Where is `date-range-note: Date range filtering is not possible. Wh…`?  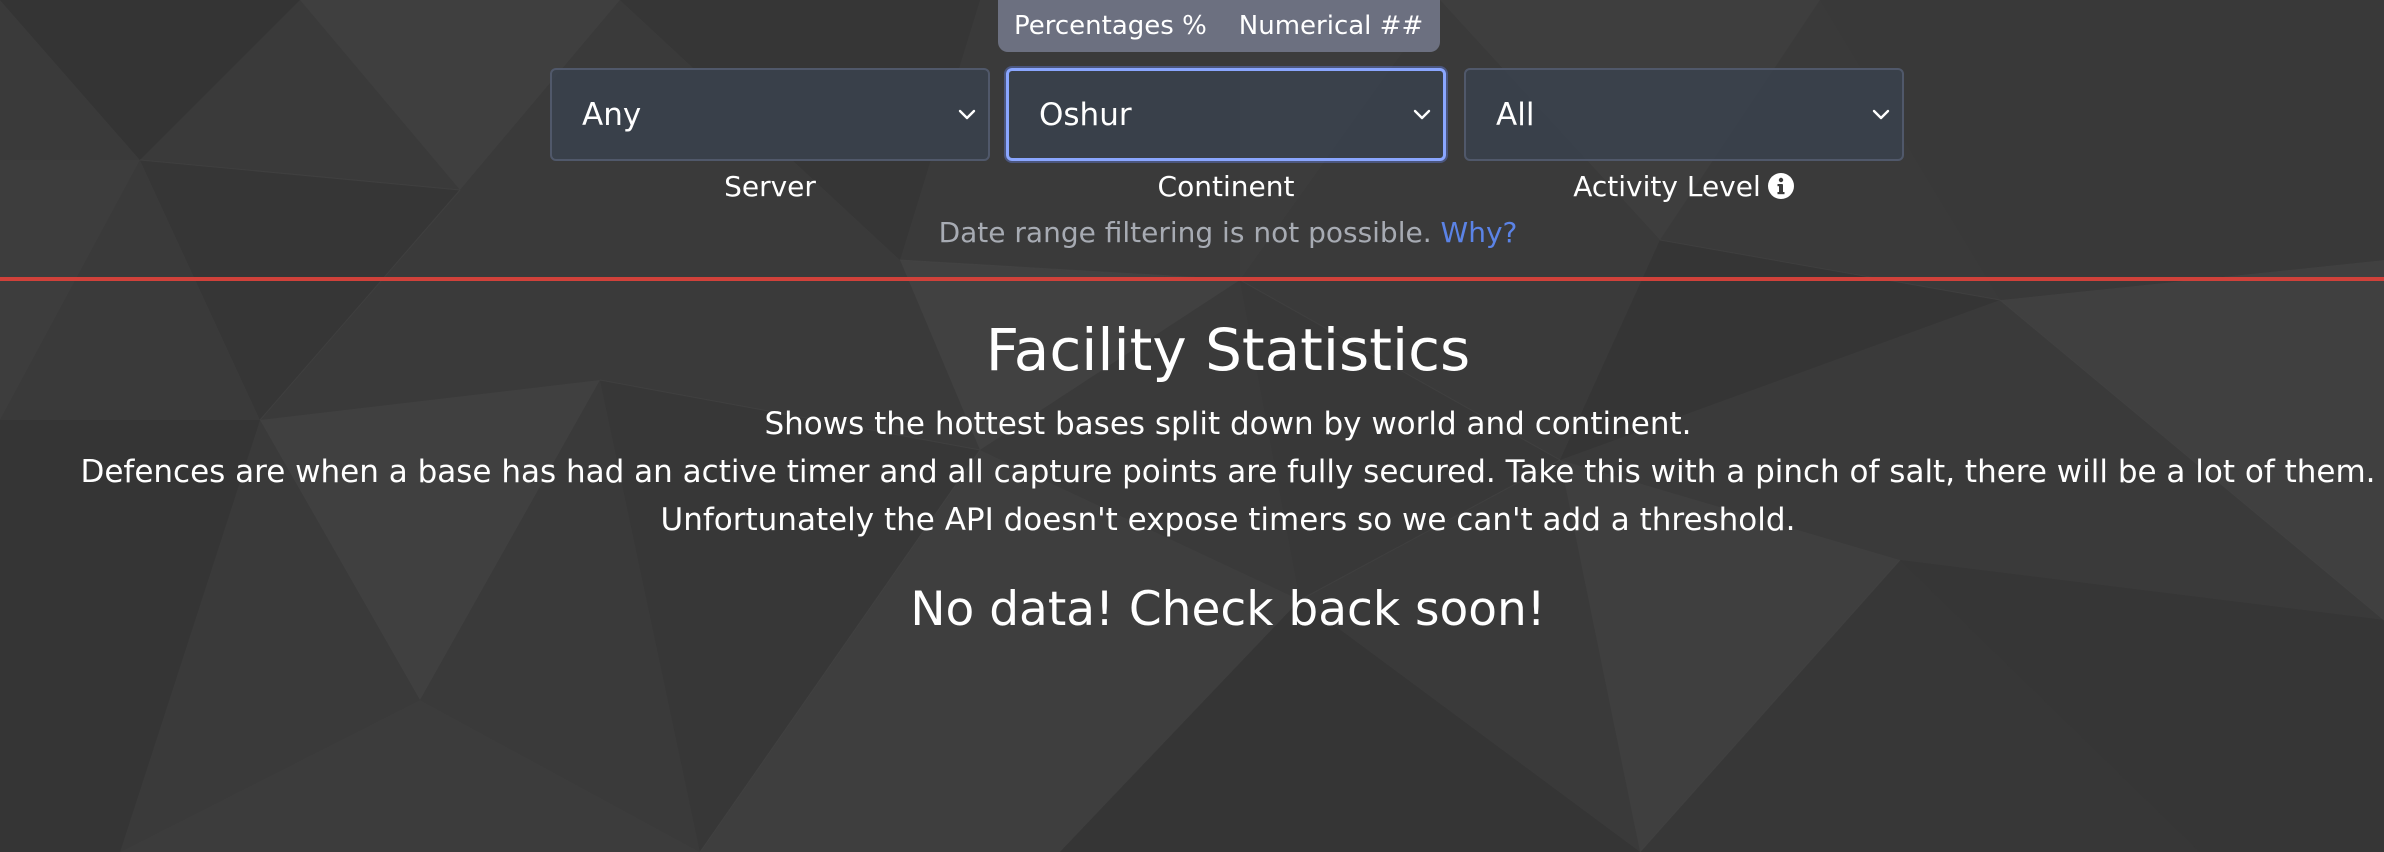
date-range-note: Date range filtering is not possible. Wh… is located at coordinates (1192, 232).